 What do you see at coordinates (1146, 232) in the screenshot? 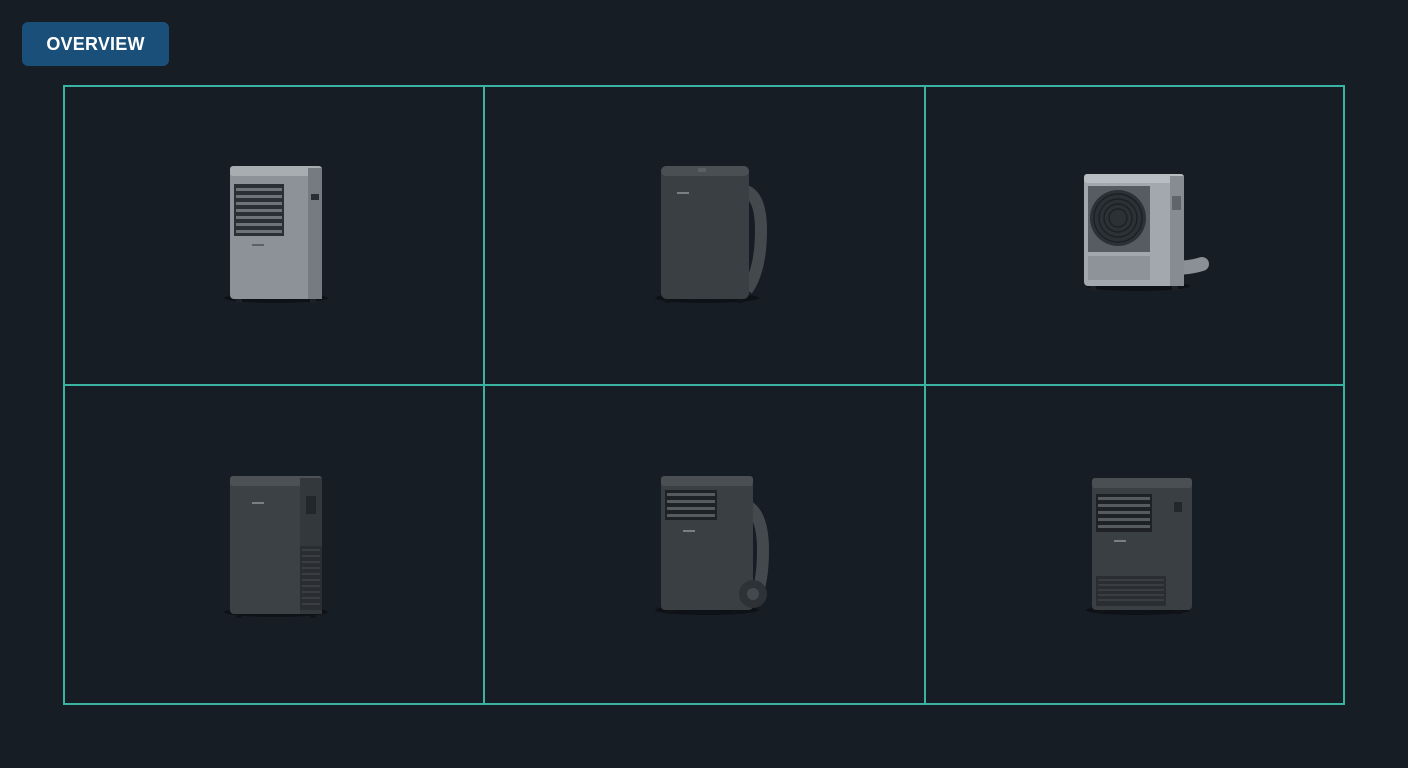
I see `portable-ac-light-fan-grille-image` at bounding box center [1146, 232].